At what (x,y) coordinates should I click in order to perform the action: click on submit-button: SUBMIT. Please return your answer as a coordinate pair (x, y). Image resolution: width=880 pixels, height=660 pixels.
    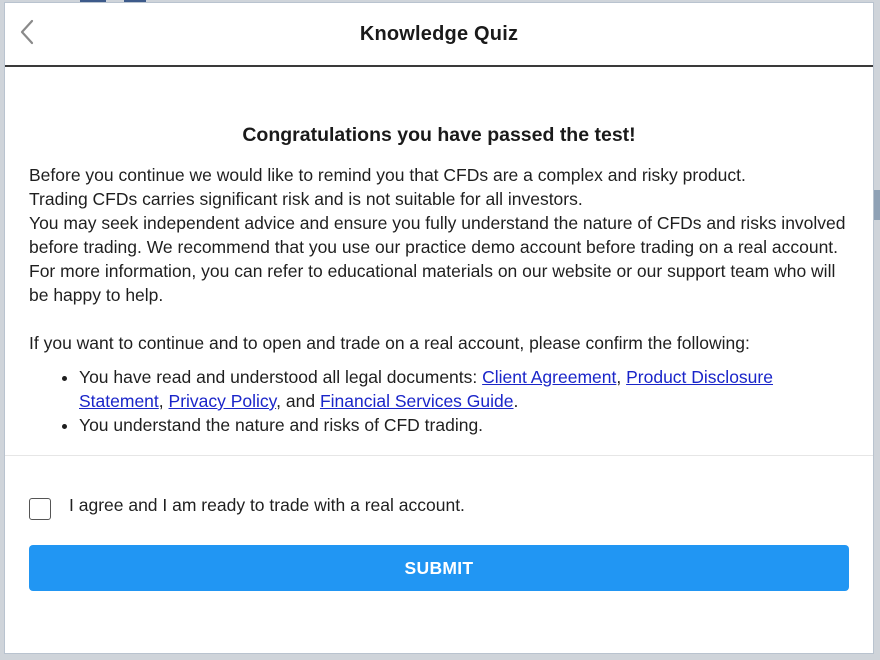
    Looking at the image, I should click on (439, 568).